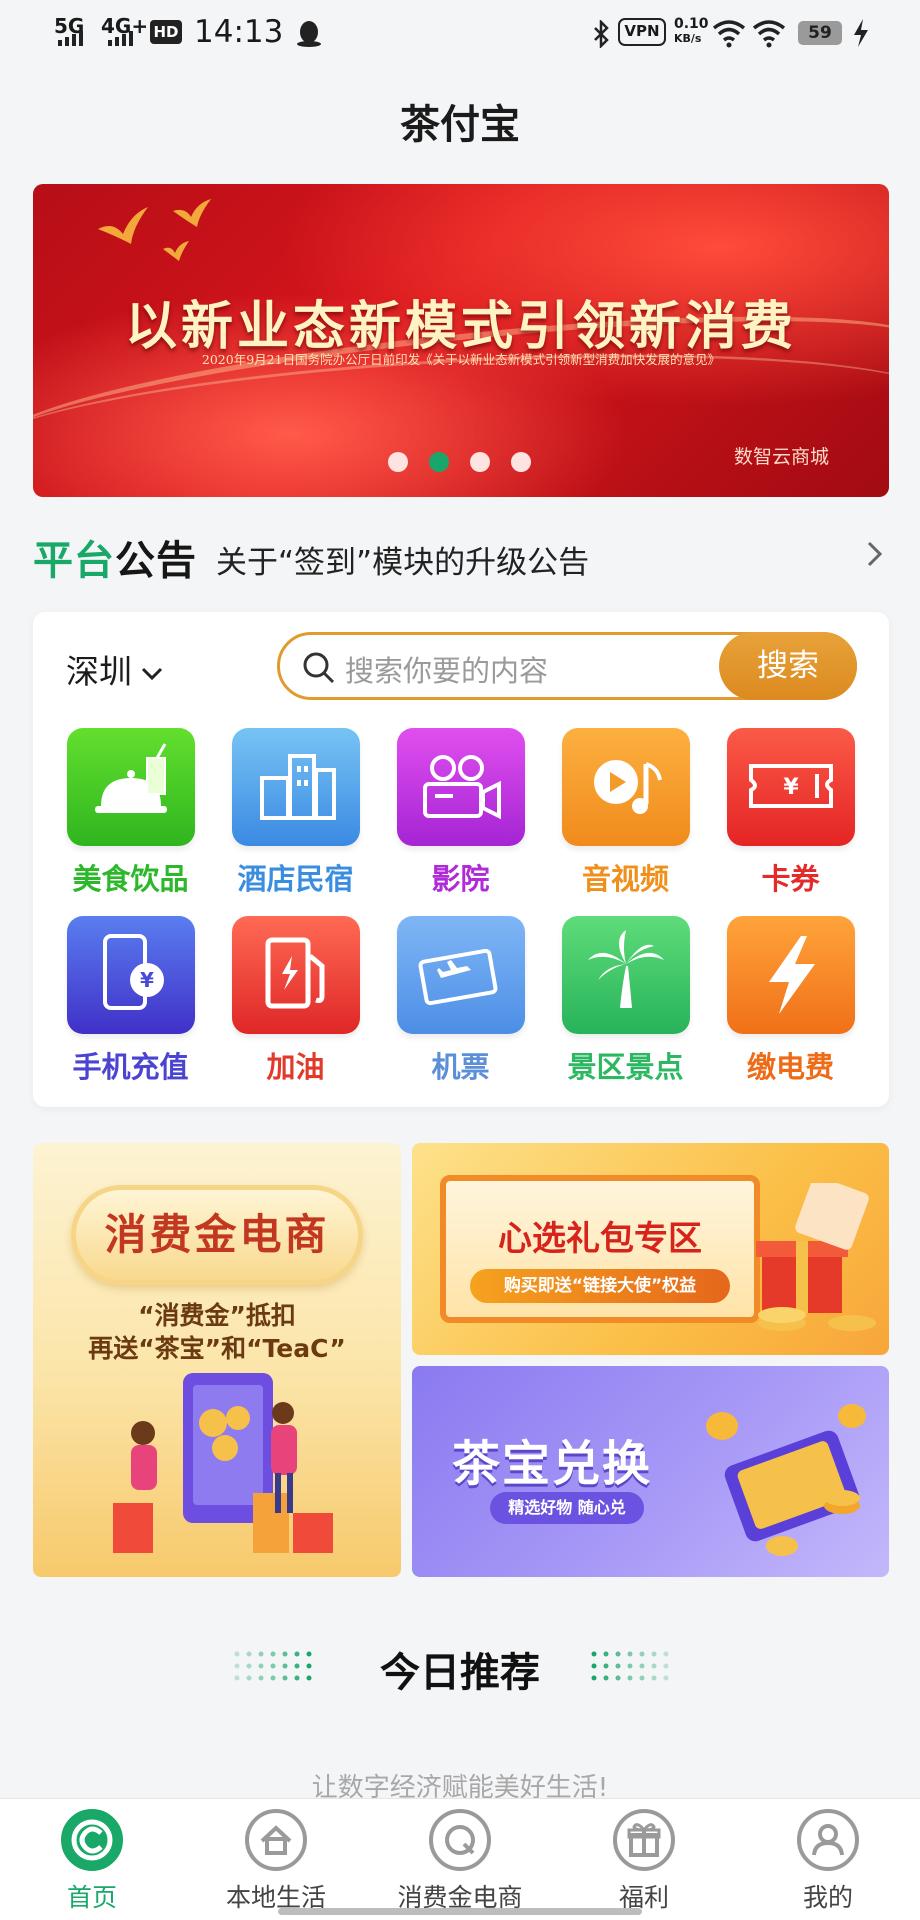 This screenshot has height=1920, width=920. What do you see at coordinates (74, 561) in the screenshot?
I see `notice-tag-green: 平台` at bounding box center [74, 561].